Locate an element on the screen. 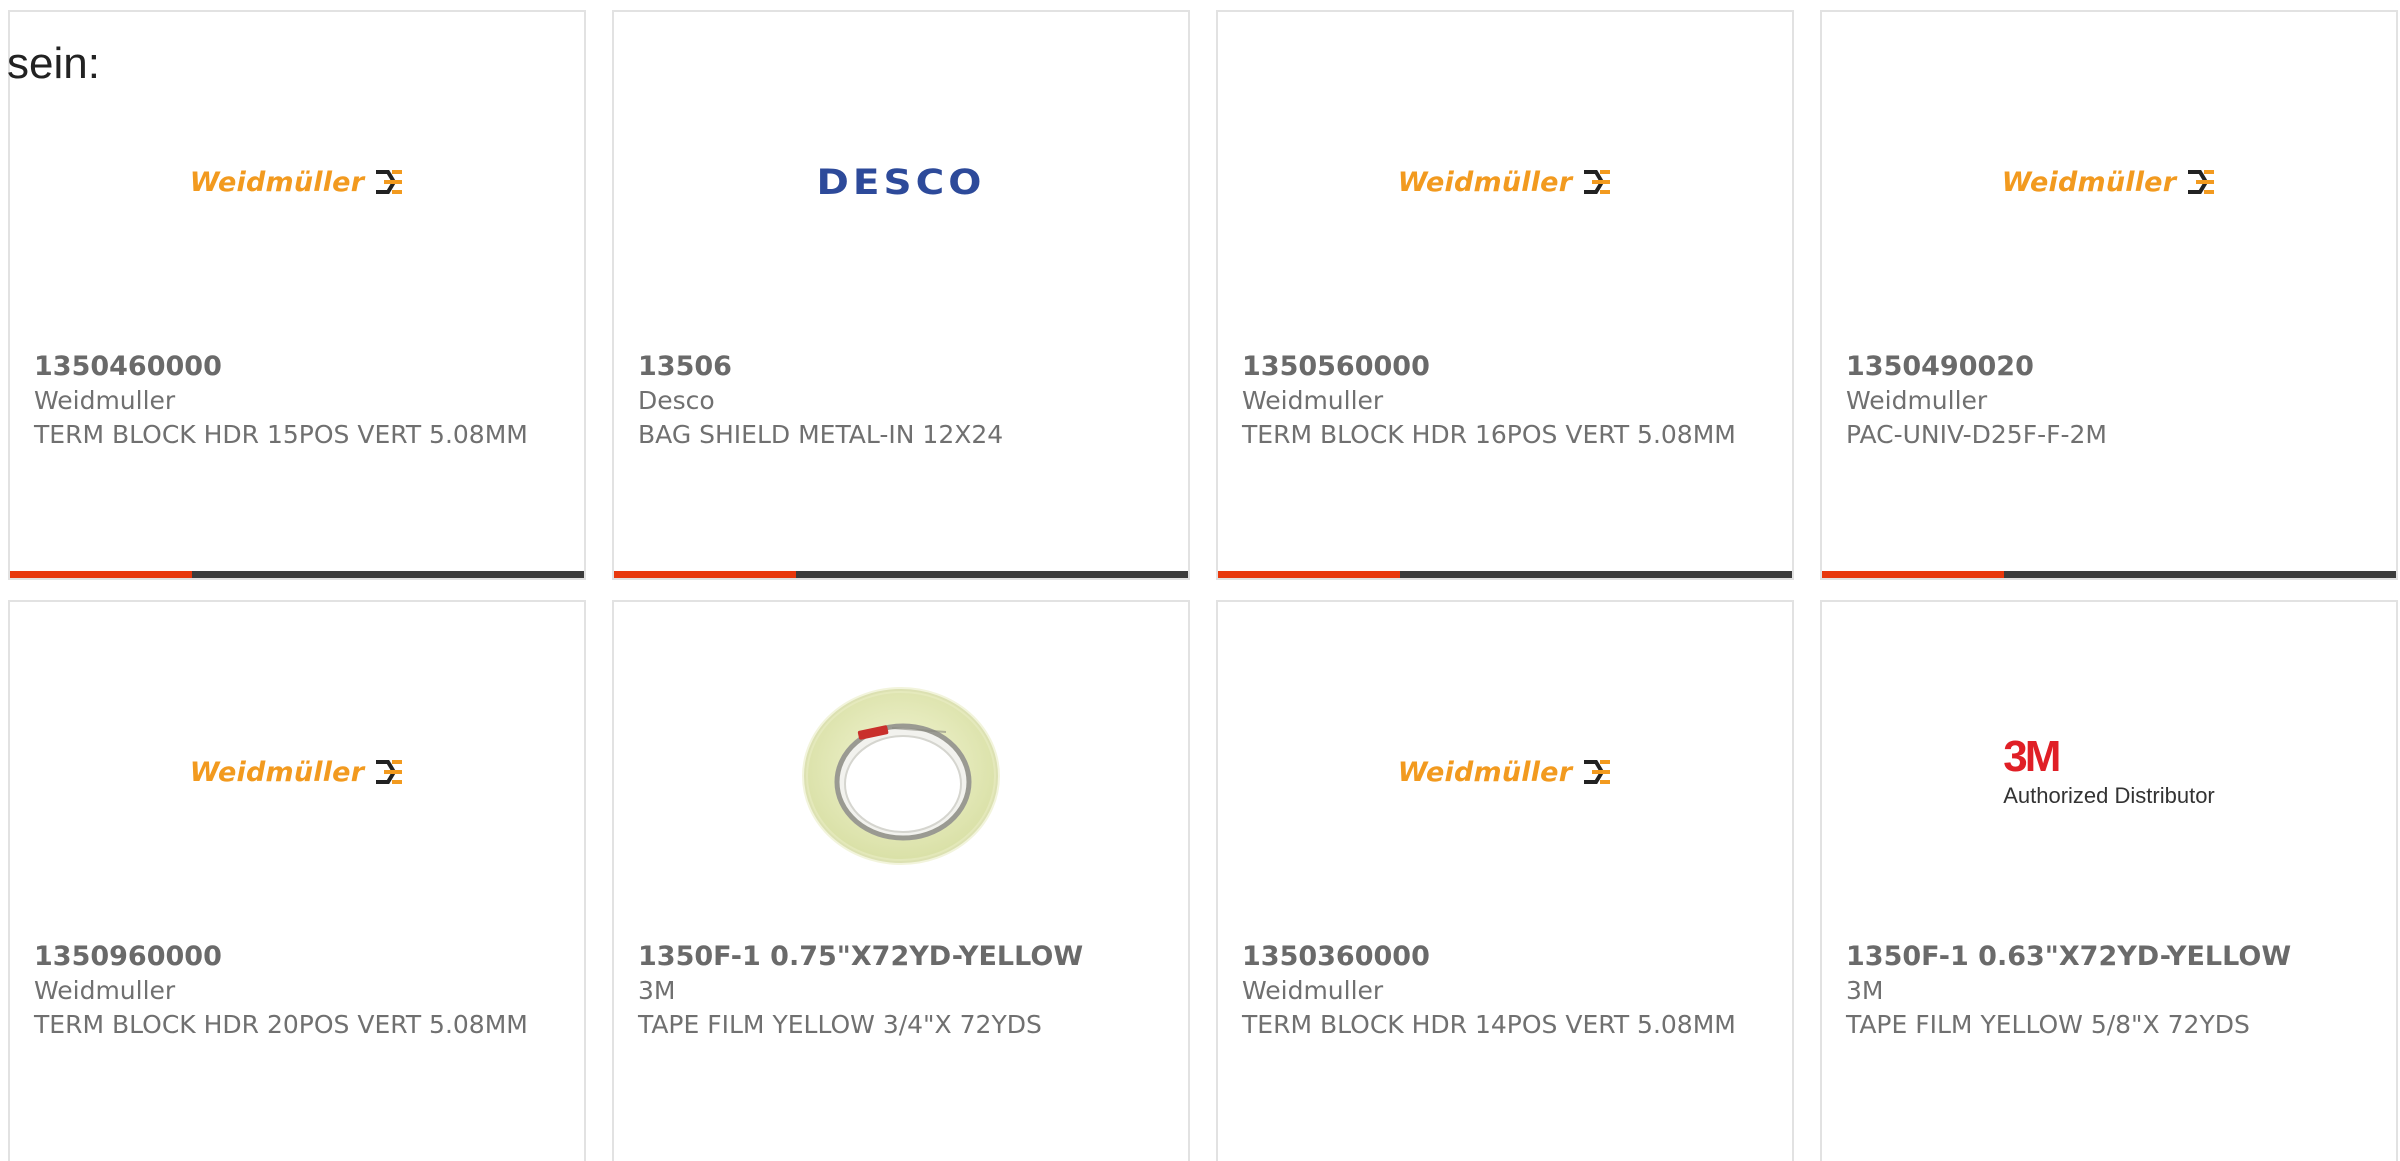 The height and width of the screenshot is (1161, 2400). product-description: BAG SHIELD METAL-IN 12X24 is located at coordinates (821, 434).